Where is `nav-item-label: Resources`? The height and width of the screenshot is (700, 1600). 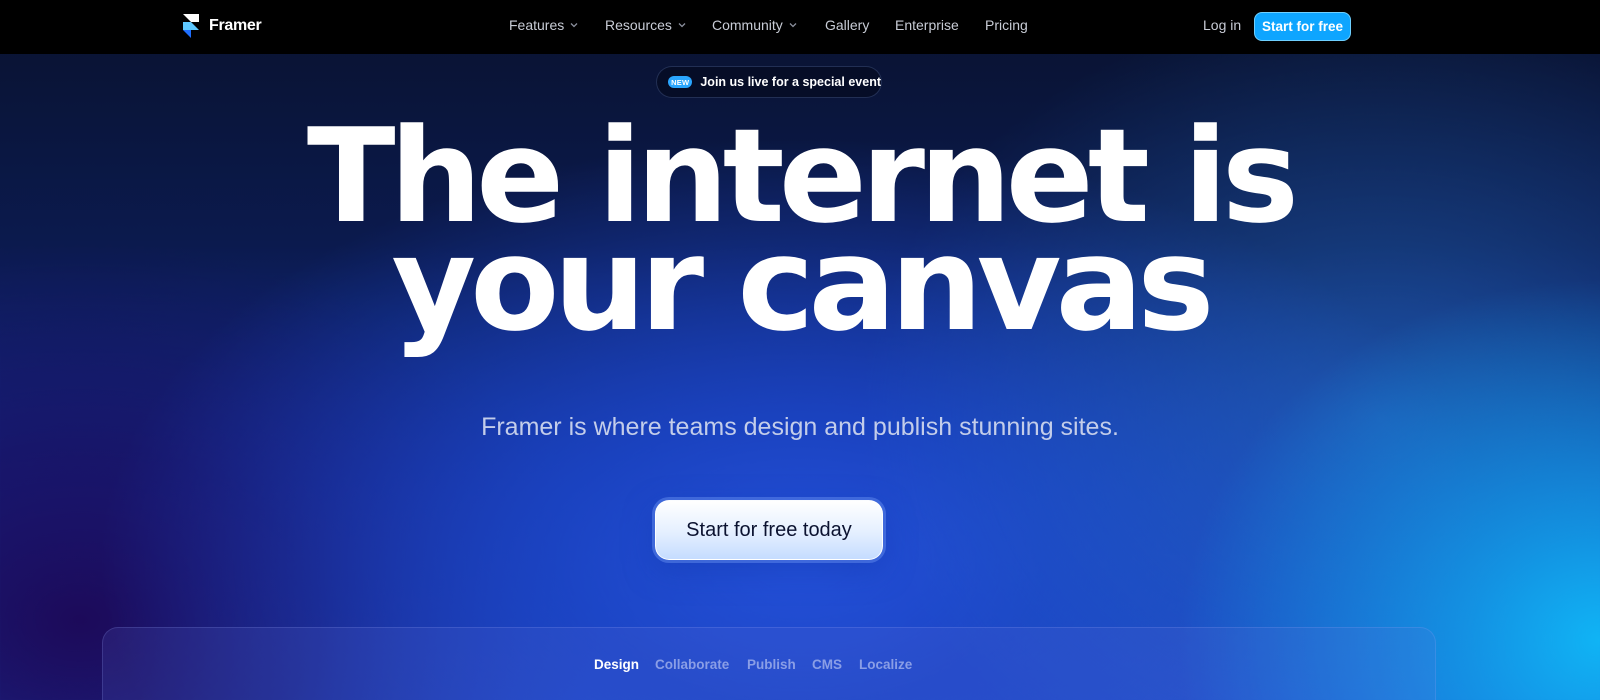 nav-item-label: Resources is located at coordinates (638, 25).